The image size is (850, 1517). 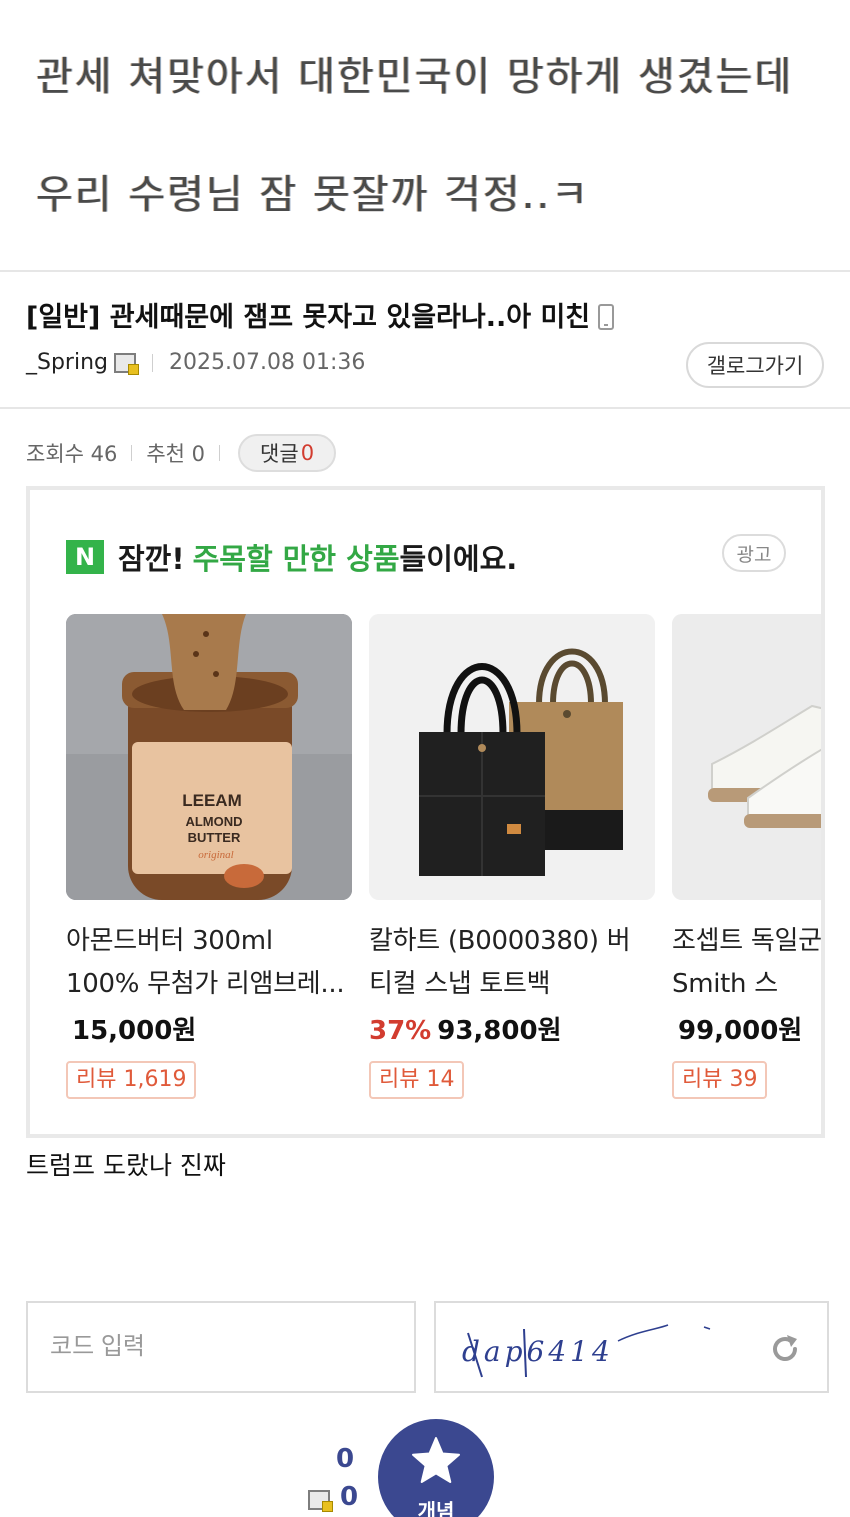 I want to click on post-title: [일반] 관세때문에 잼프 못자고 있을라나..아 미친, so click(x=320, y=314).